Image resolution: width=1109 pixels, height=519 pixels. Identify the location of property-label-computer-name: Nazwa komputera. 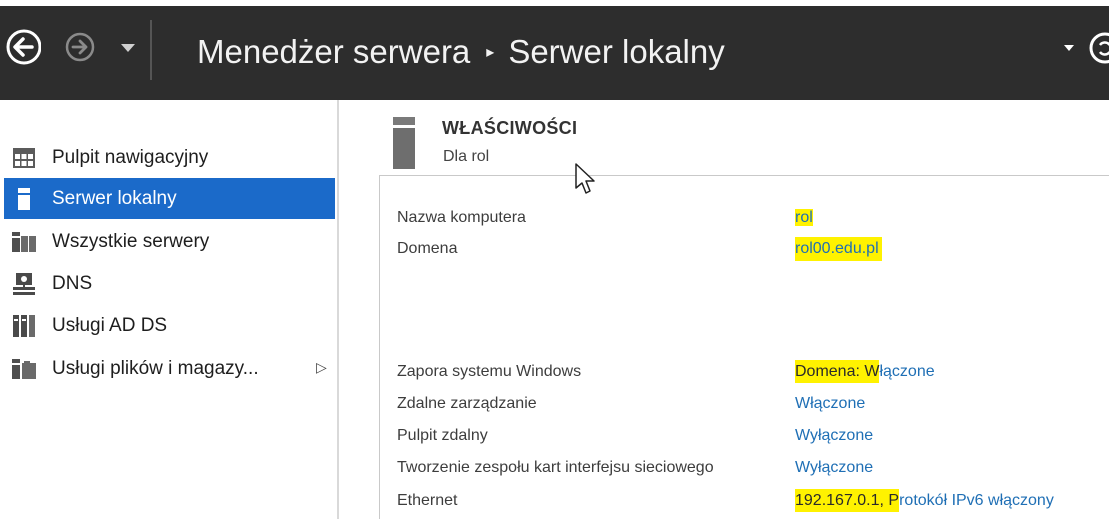
(461, 217).